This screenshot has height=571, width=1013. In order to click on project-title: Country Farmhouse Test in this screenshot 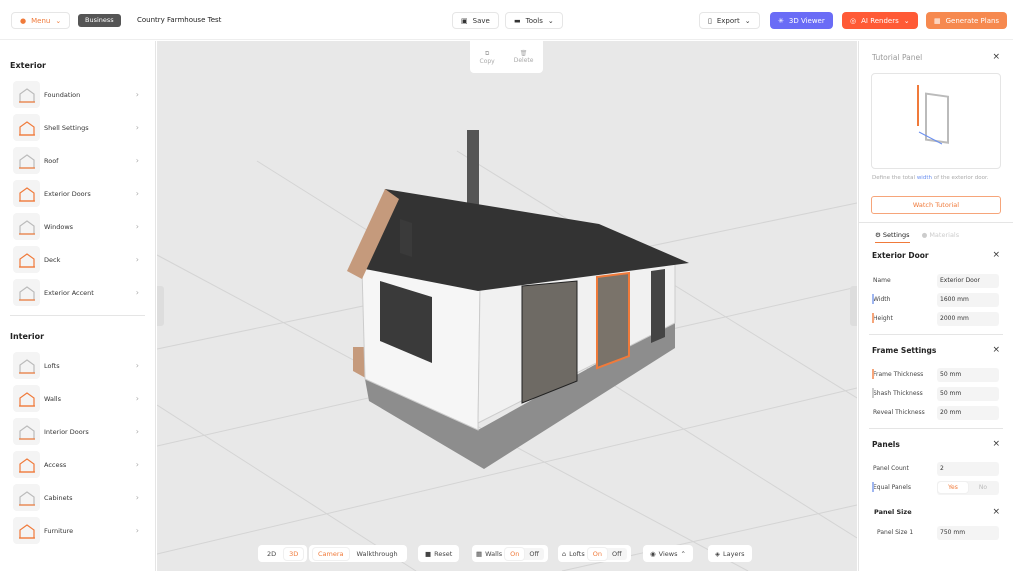, I will do `click(179, 20)`.